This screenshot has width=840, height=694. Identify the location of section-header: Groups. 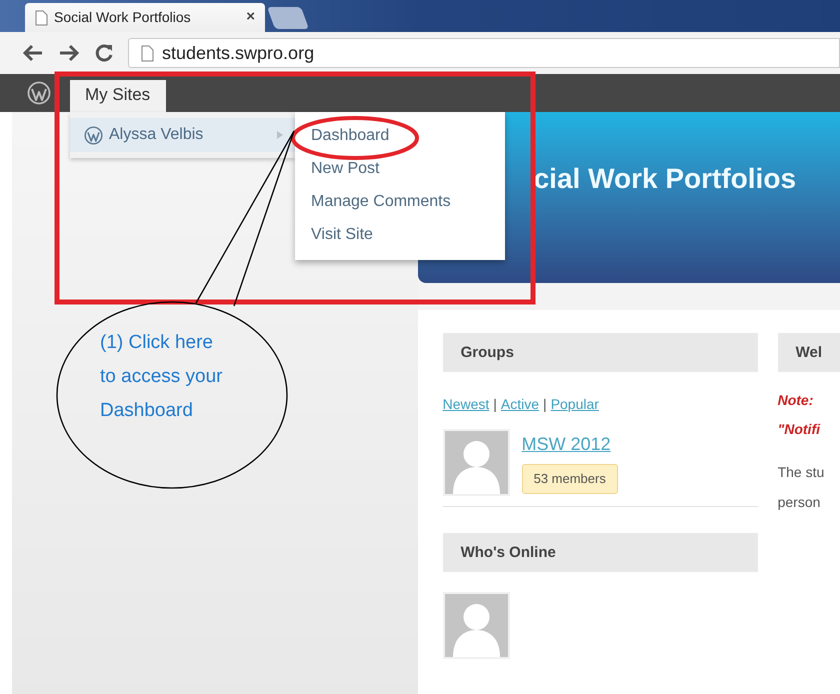
(600, 352).